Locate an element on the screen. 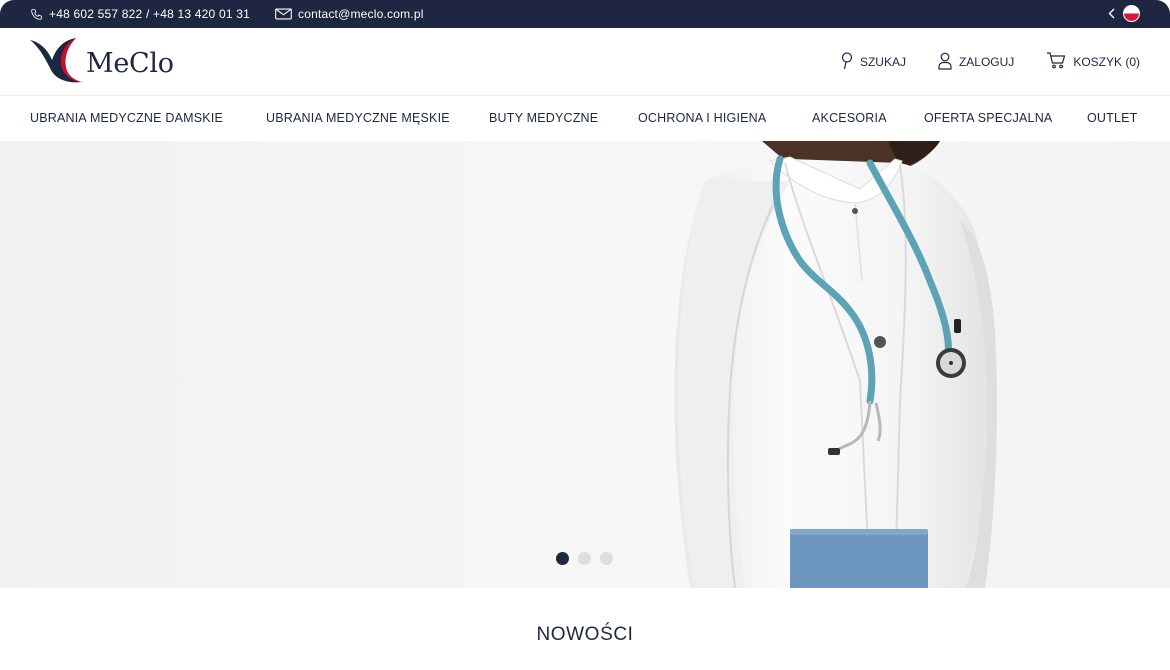 The height and width of the screenshot is (670, 1170). phone-numbers: +48 602 557 822 / +48 13 420 01 31 is located at coordinates (149, 14).